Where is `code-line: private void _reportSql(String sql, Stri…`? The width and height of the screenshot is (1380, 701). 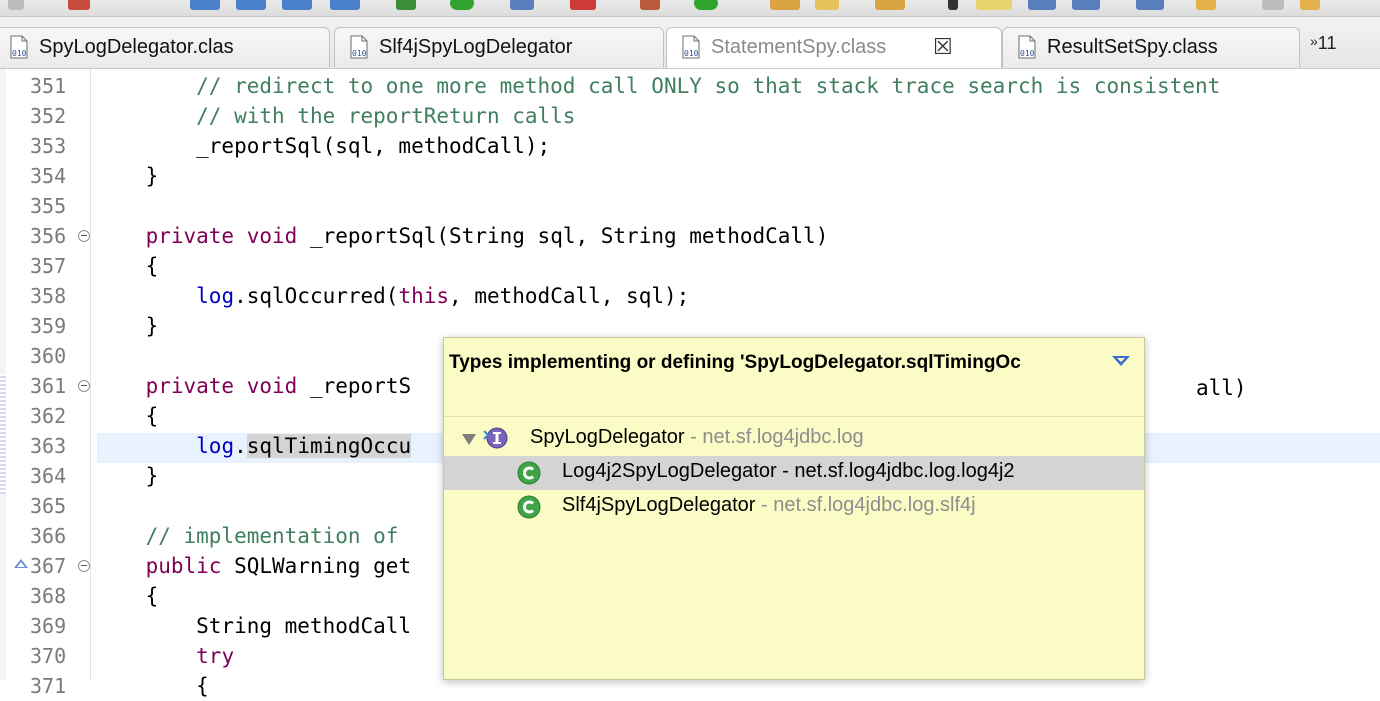
code-line: private void _reportSql(String sql, Stri… is located at coordinates (462, 236).